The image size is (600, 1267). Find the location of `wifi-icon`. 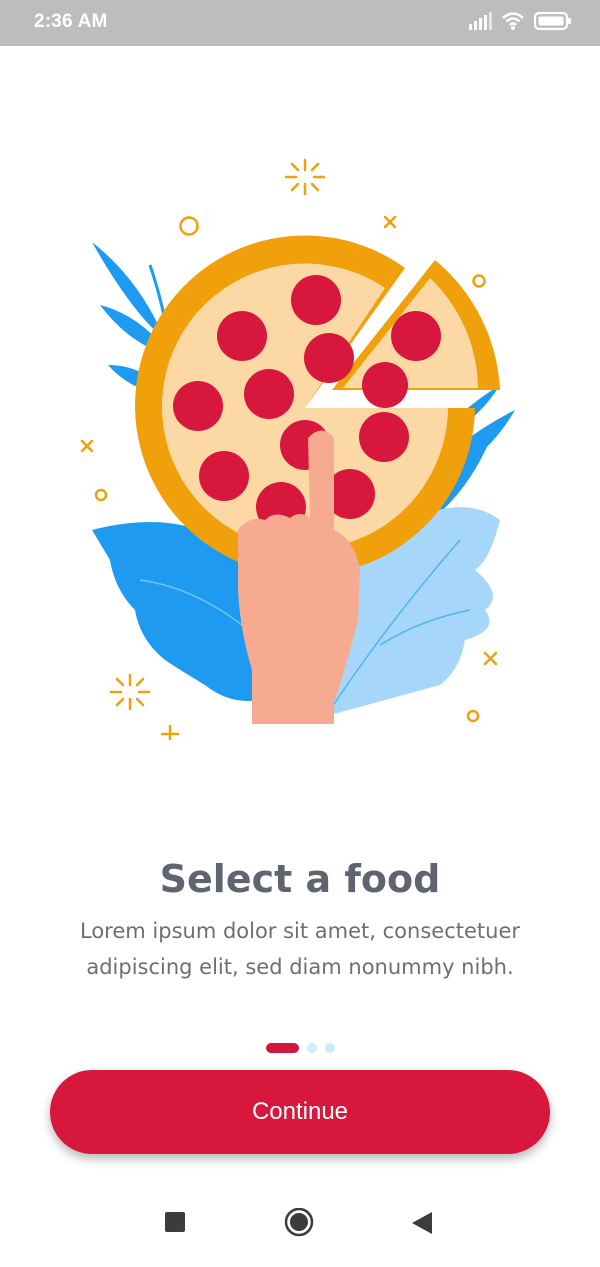

wifi-icon is located at coordinates (513, 23).